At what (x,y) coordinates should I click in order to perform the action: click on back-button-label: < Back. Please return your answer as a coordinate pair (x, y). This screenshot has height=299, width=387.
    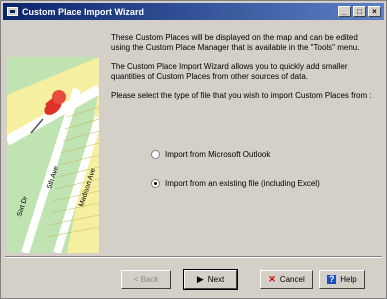
    Looking at the image, I should click on (146, 279).